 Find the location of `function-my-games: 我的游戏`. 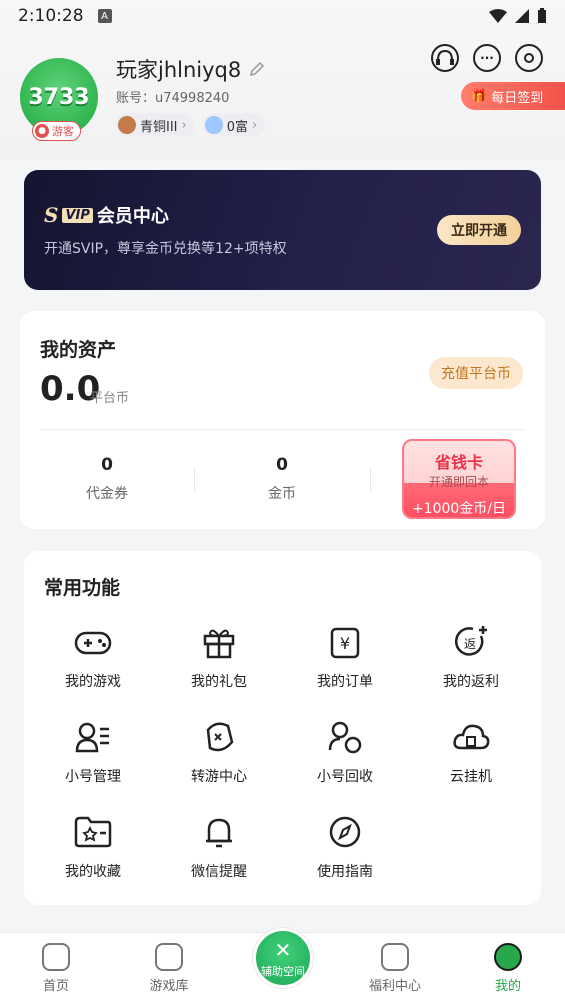

function-my-games: 我的游戏 is located at coordinates (93, 657).